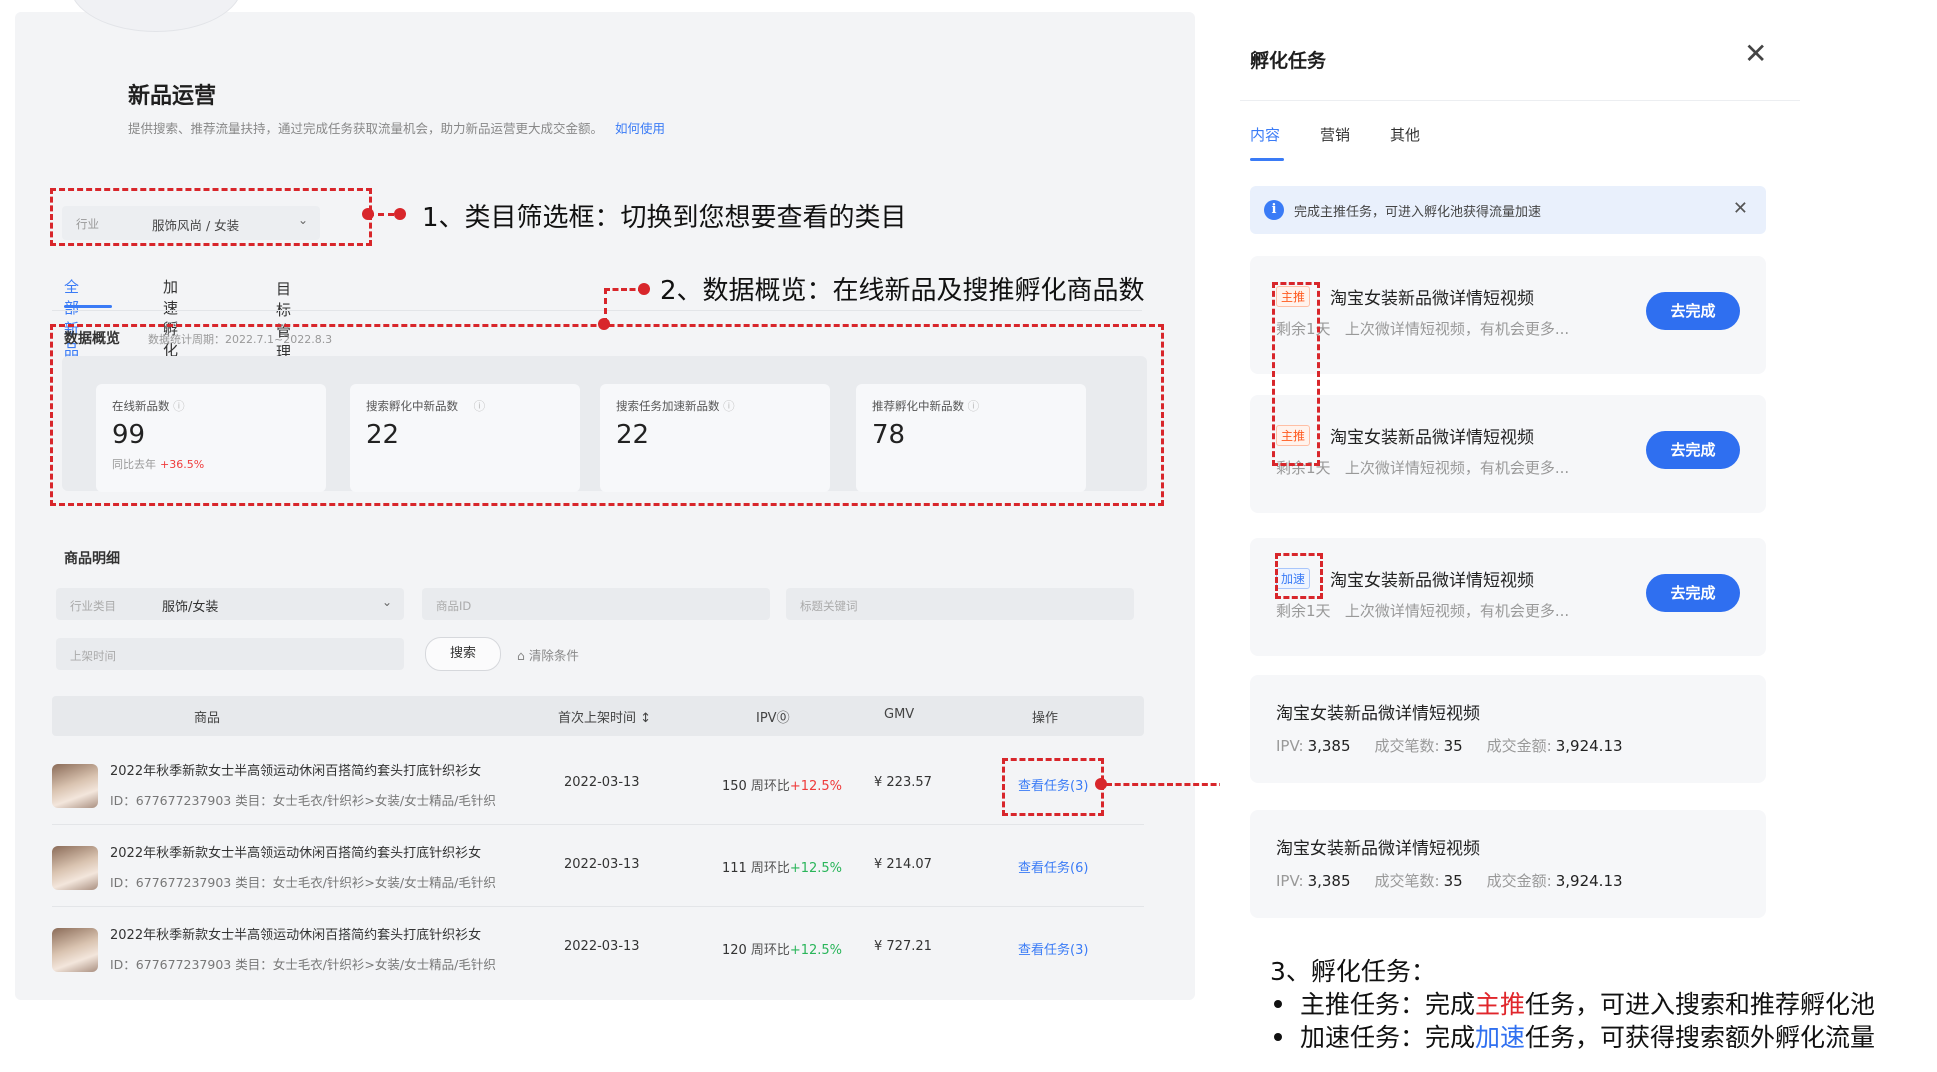  What do you see at coordinates (782, 868) in the screenshot?
I see `ipv-value: 111 周环比+12.5%` at bounding box center [782, 868].